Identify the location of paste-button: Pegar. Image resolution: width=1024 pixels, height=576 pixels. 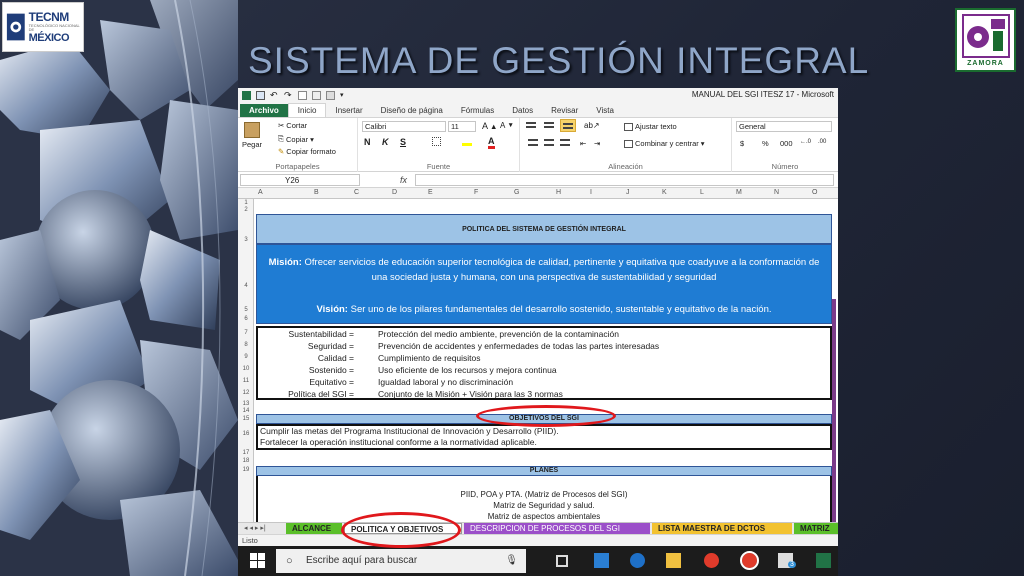
(252, 135).